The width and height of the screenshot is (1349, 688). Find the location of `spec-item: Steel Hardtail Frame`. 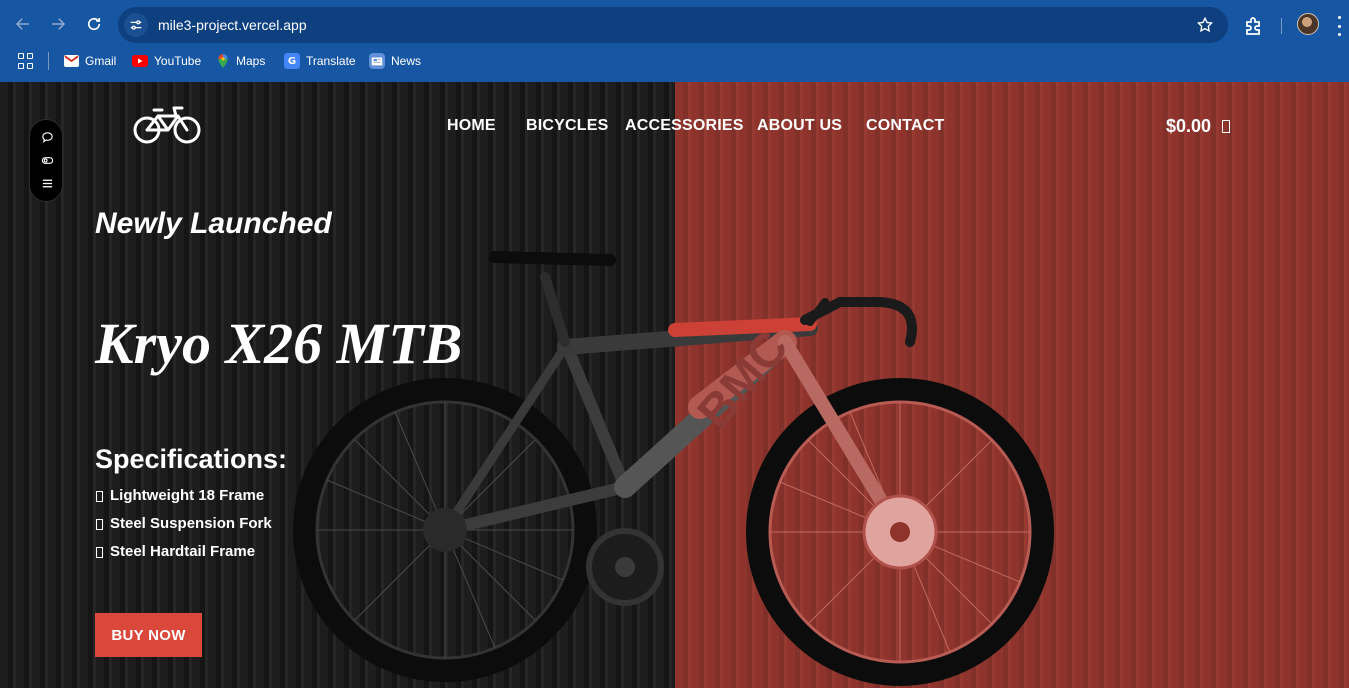

spec-item: Steel Hardtail Frame is located at coordinates (183, 557).